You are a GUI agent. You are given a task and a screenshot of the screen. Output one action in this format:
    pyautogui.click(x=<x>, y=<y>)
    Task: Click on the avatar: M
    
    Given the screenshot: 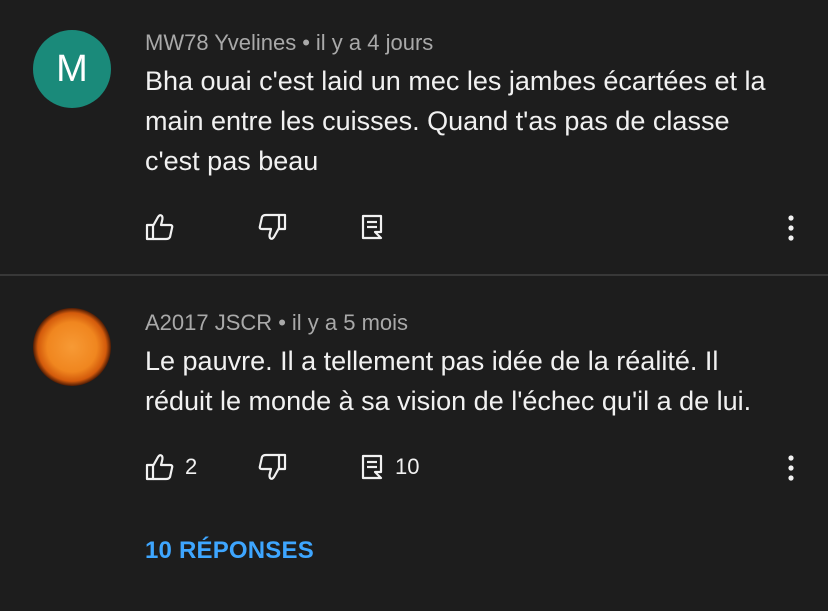 What is the action you would take?
    pyautogui.click(x=72, y=69)
    